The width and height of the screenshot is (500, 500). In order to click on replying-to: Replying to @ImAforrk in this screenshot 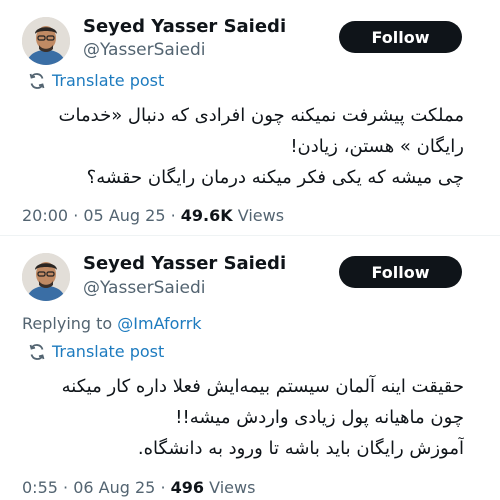, I will do `click(112, 323)`.